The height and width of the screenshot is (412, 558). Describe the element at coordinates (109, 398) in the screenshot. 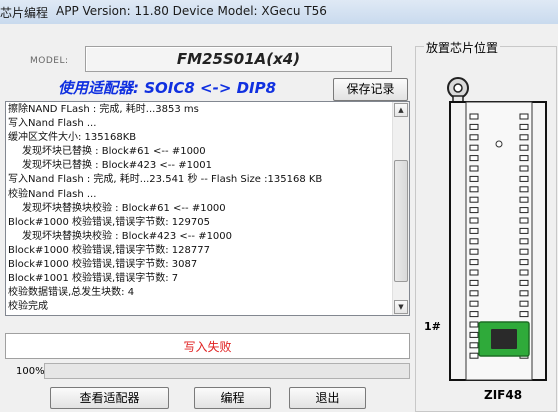

I see `view-adapter-button: 查看适配器` at that location.